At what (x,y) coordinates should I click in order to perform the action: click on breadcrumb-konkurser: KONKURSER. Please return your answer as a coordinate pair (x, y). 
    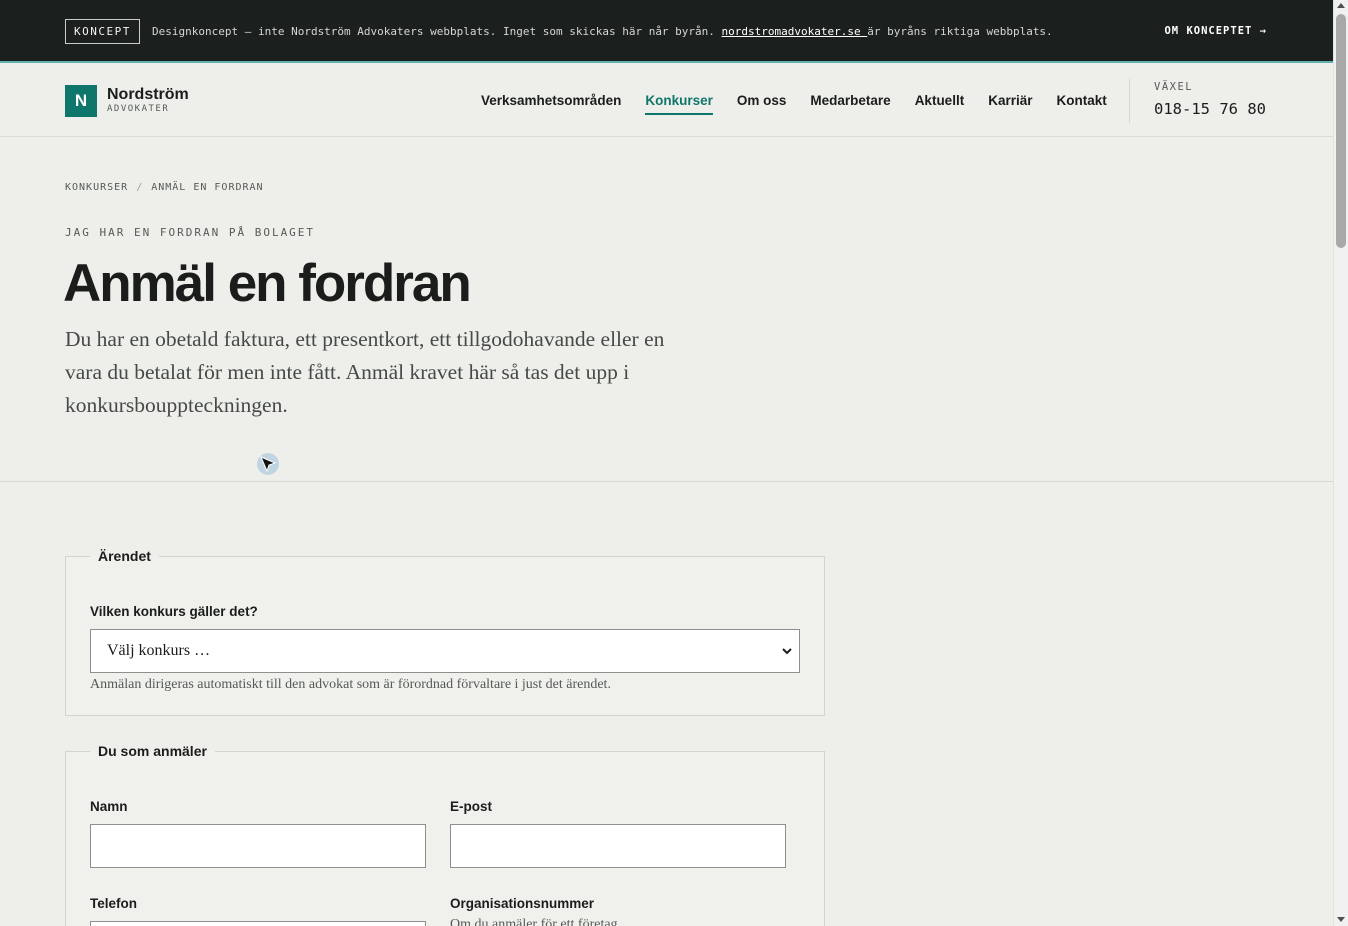
    Looking at the image, I should click on (96, 187).